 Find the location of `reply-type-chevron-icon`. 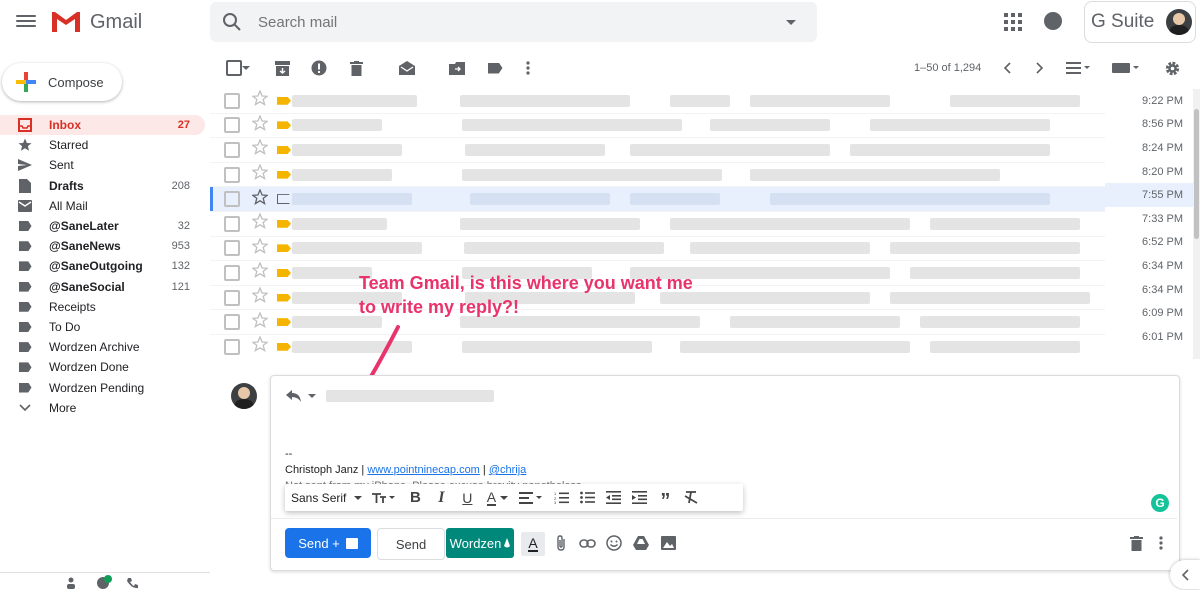

reply-type-chevron-icon is located at coordinates (312, 396).